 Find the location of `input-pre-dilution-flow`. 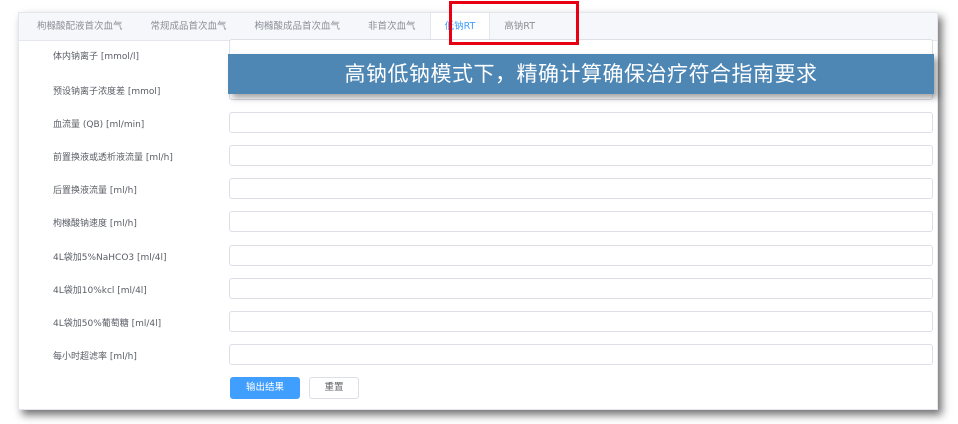

input-pre-dilution-flow is located at coordinates (581, 155).